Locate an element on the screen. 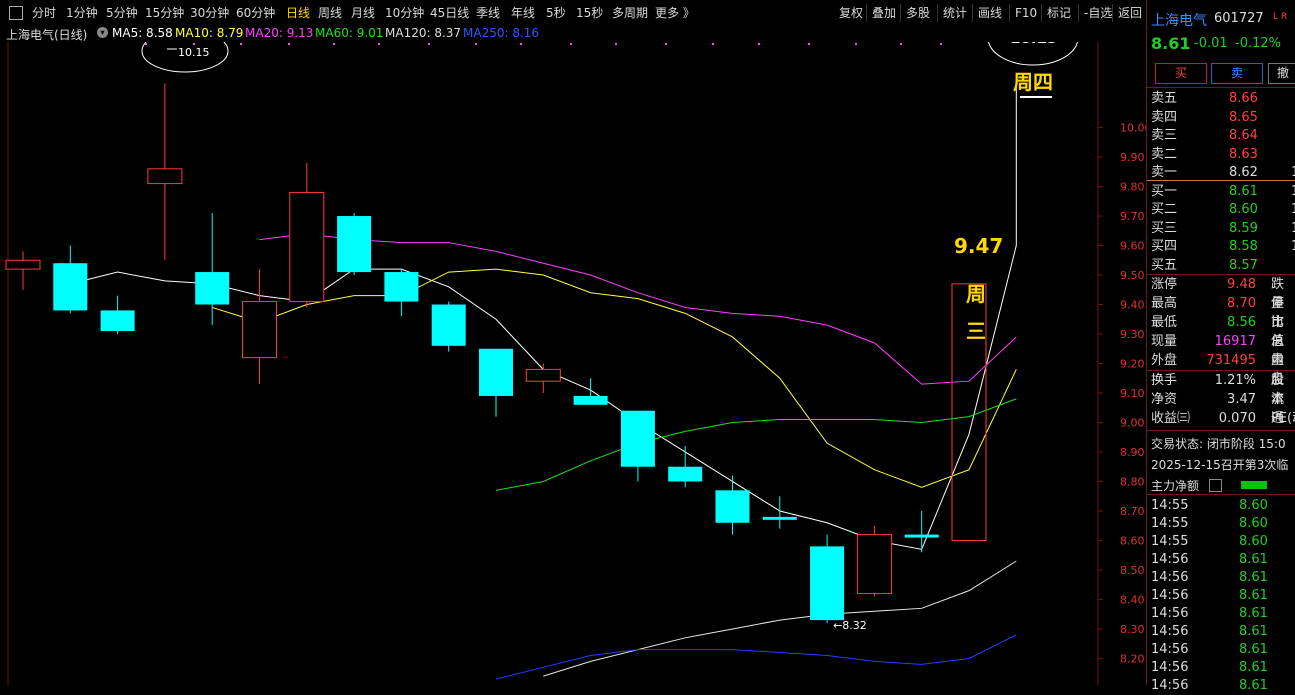 The height and width of the screenshot is (695, 1295). period-tab-12: 年线 is located at coordinates (523, 13).